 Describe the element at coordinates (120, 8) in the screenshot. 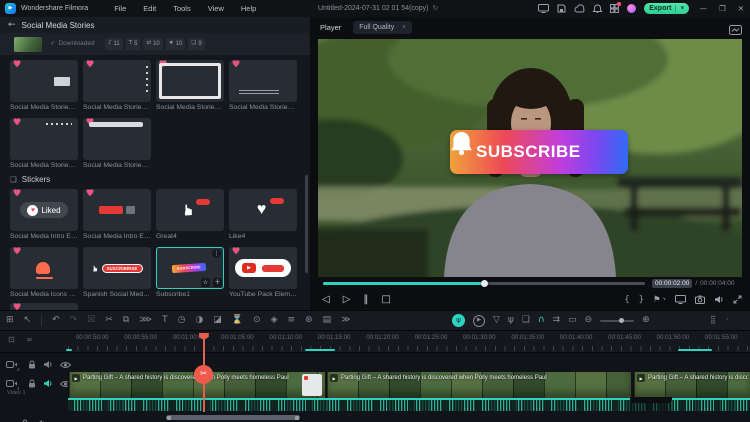

I see `menu-item: File` at that location.